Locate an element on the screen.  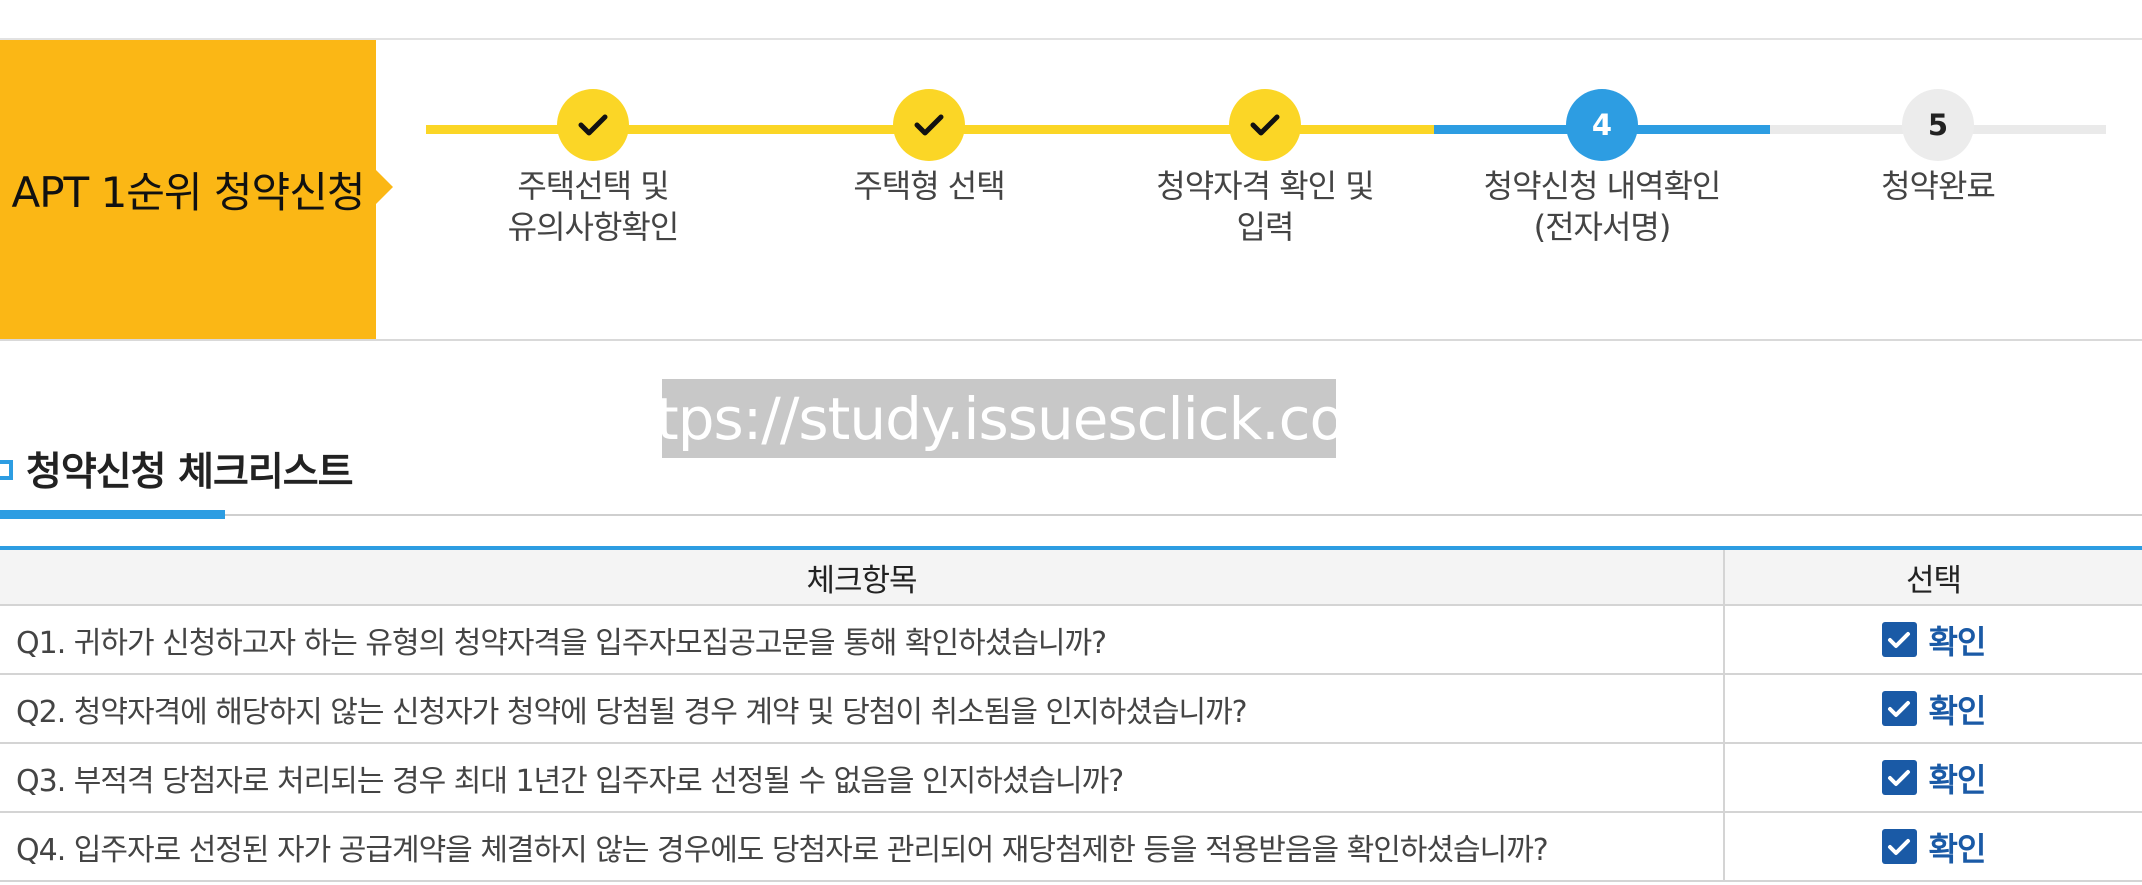
step-4-circle: 4 is located at coordinates (1602, 125).